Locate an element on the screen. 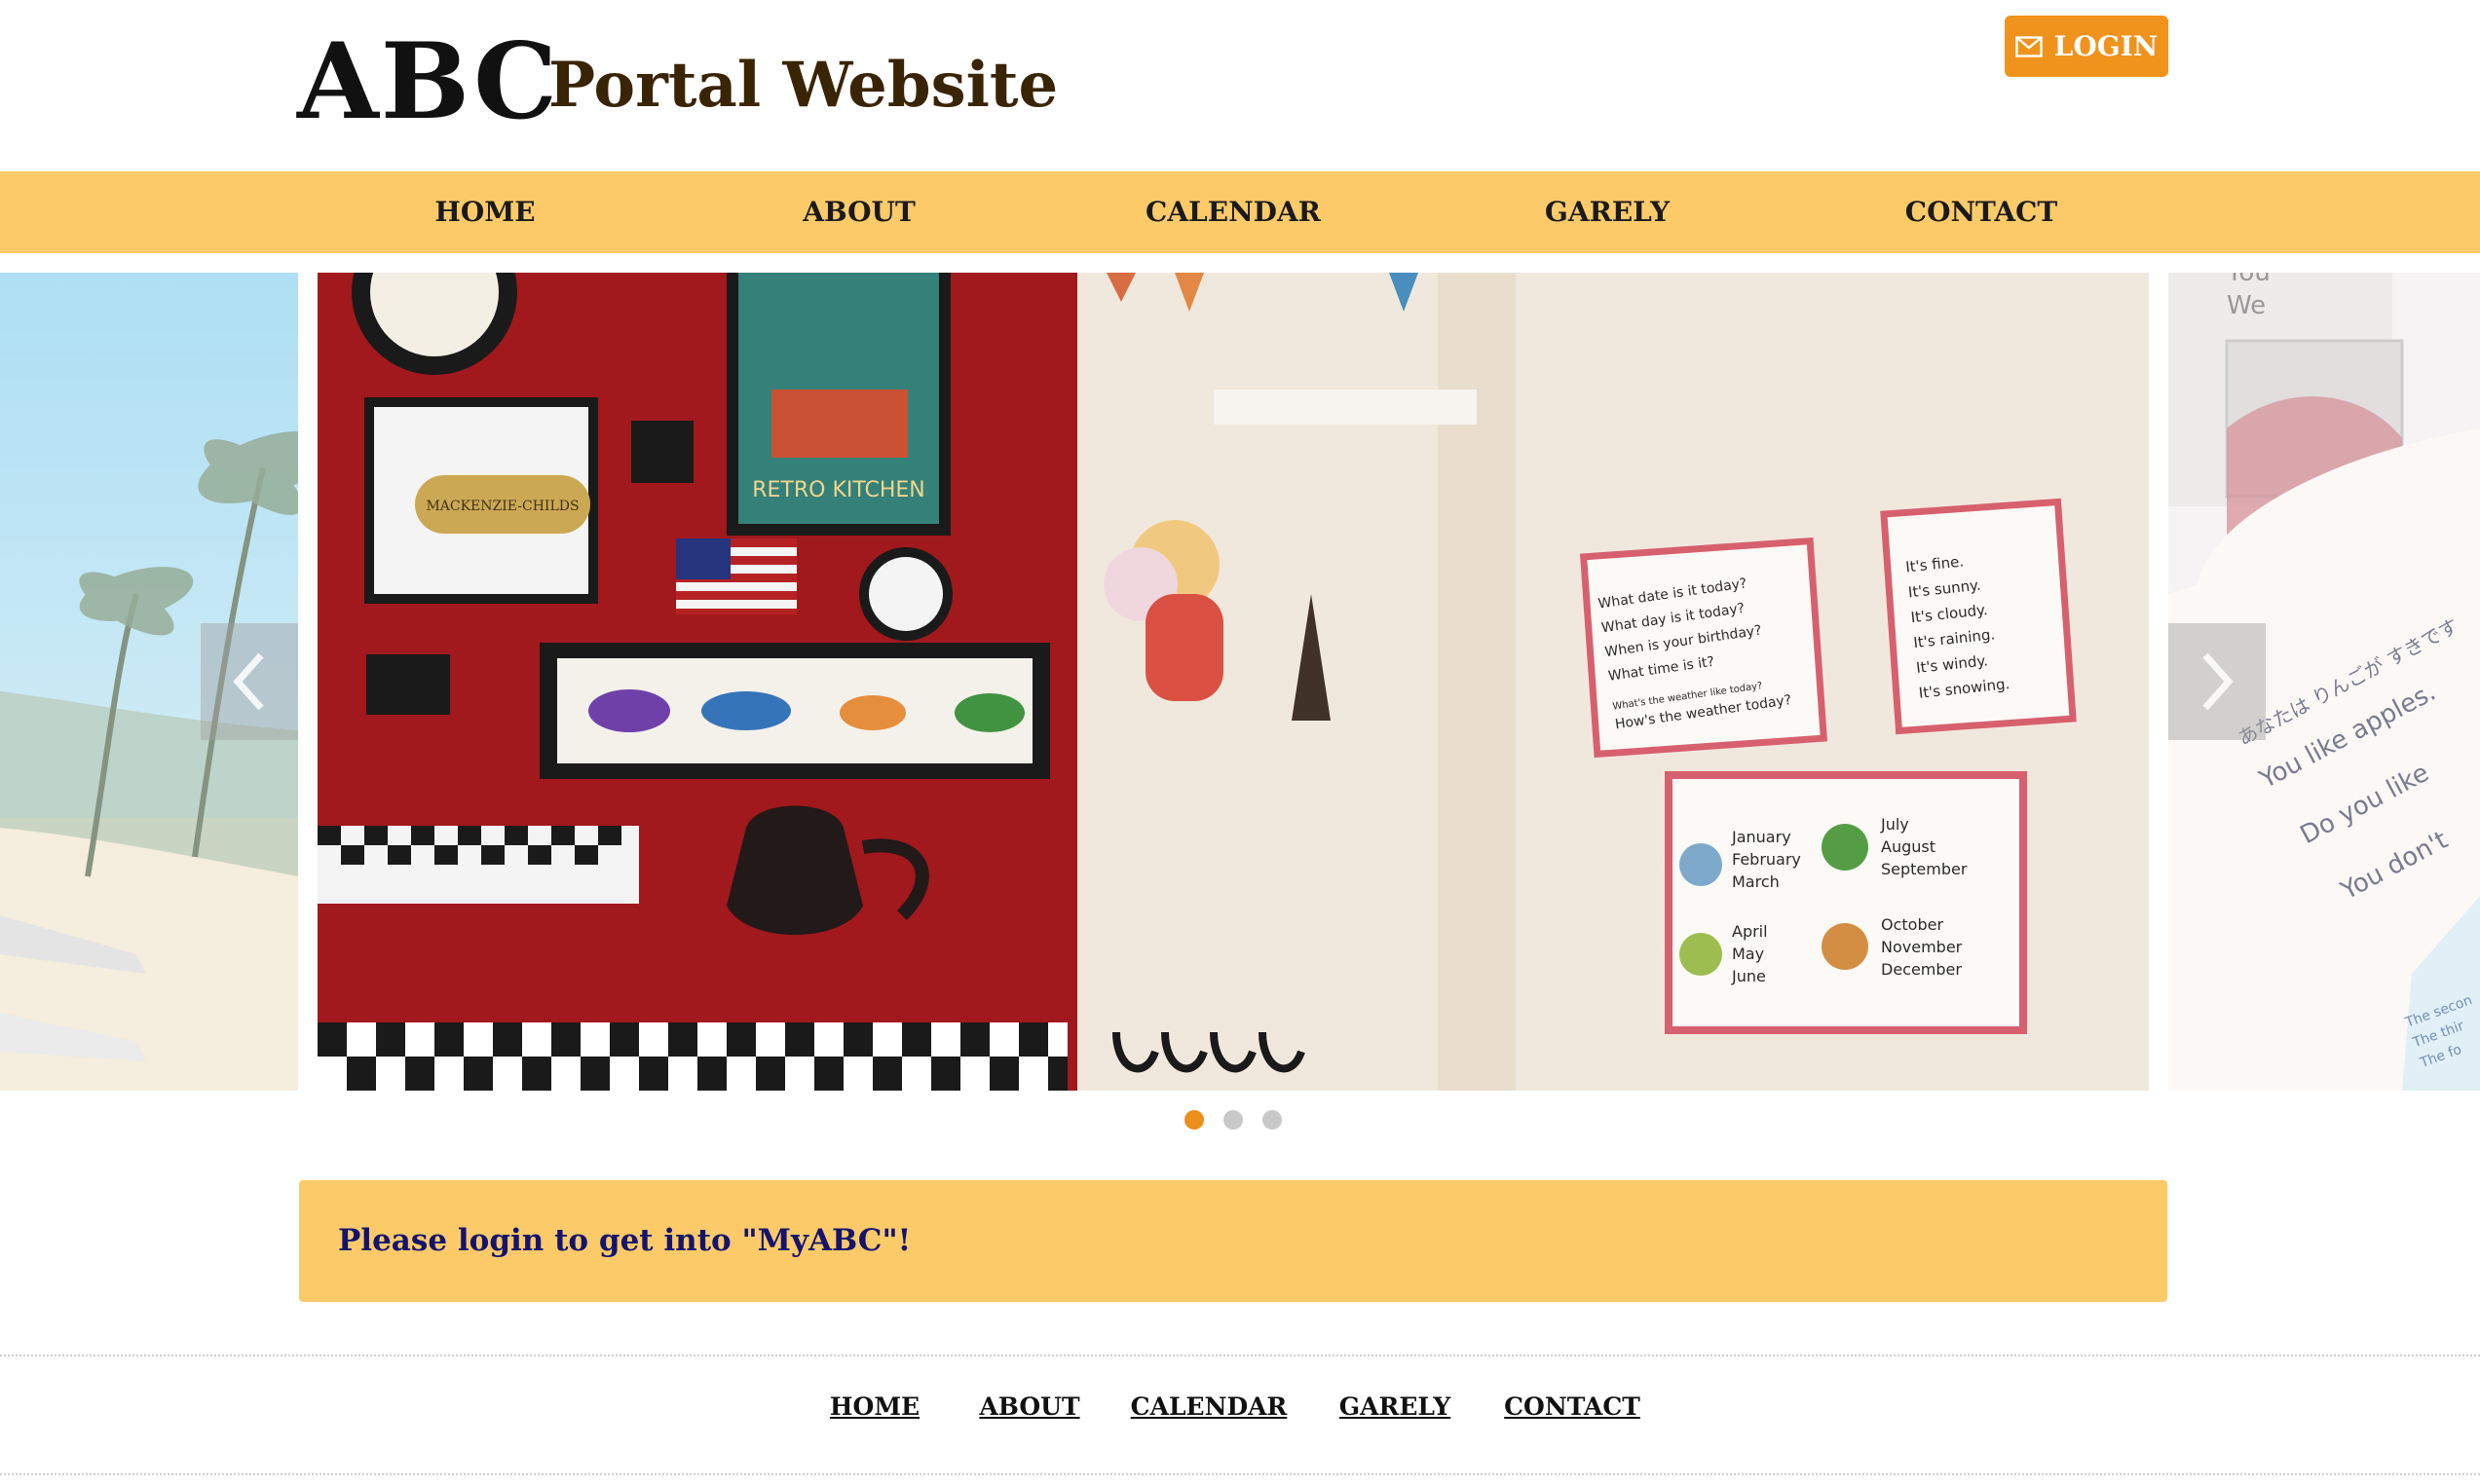 Image resolution: width=2480 pixels, height=1484 pixels. login-notice: Please login to get into "MyABC"! is located at coordinates (1233, 1241).